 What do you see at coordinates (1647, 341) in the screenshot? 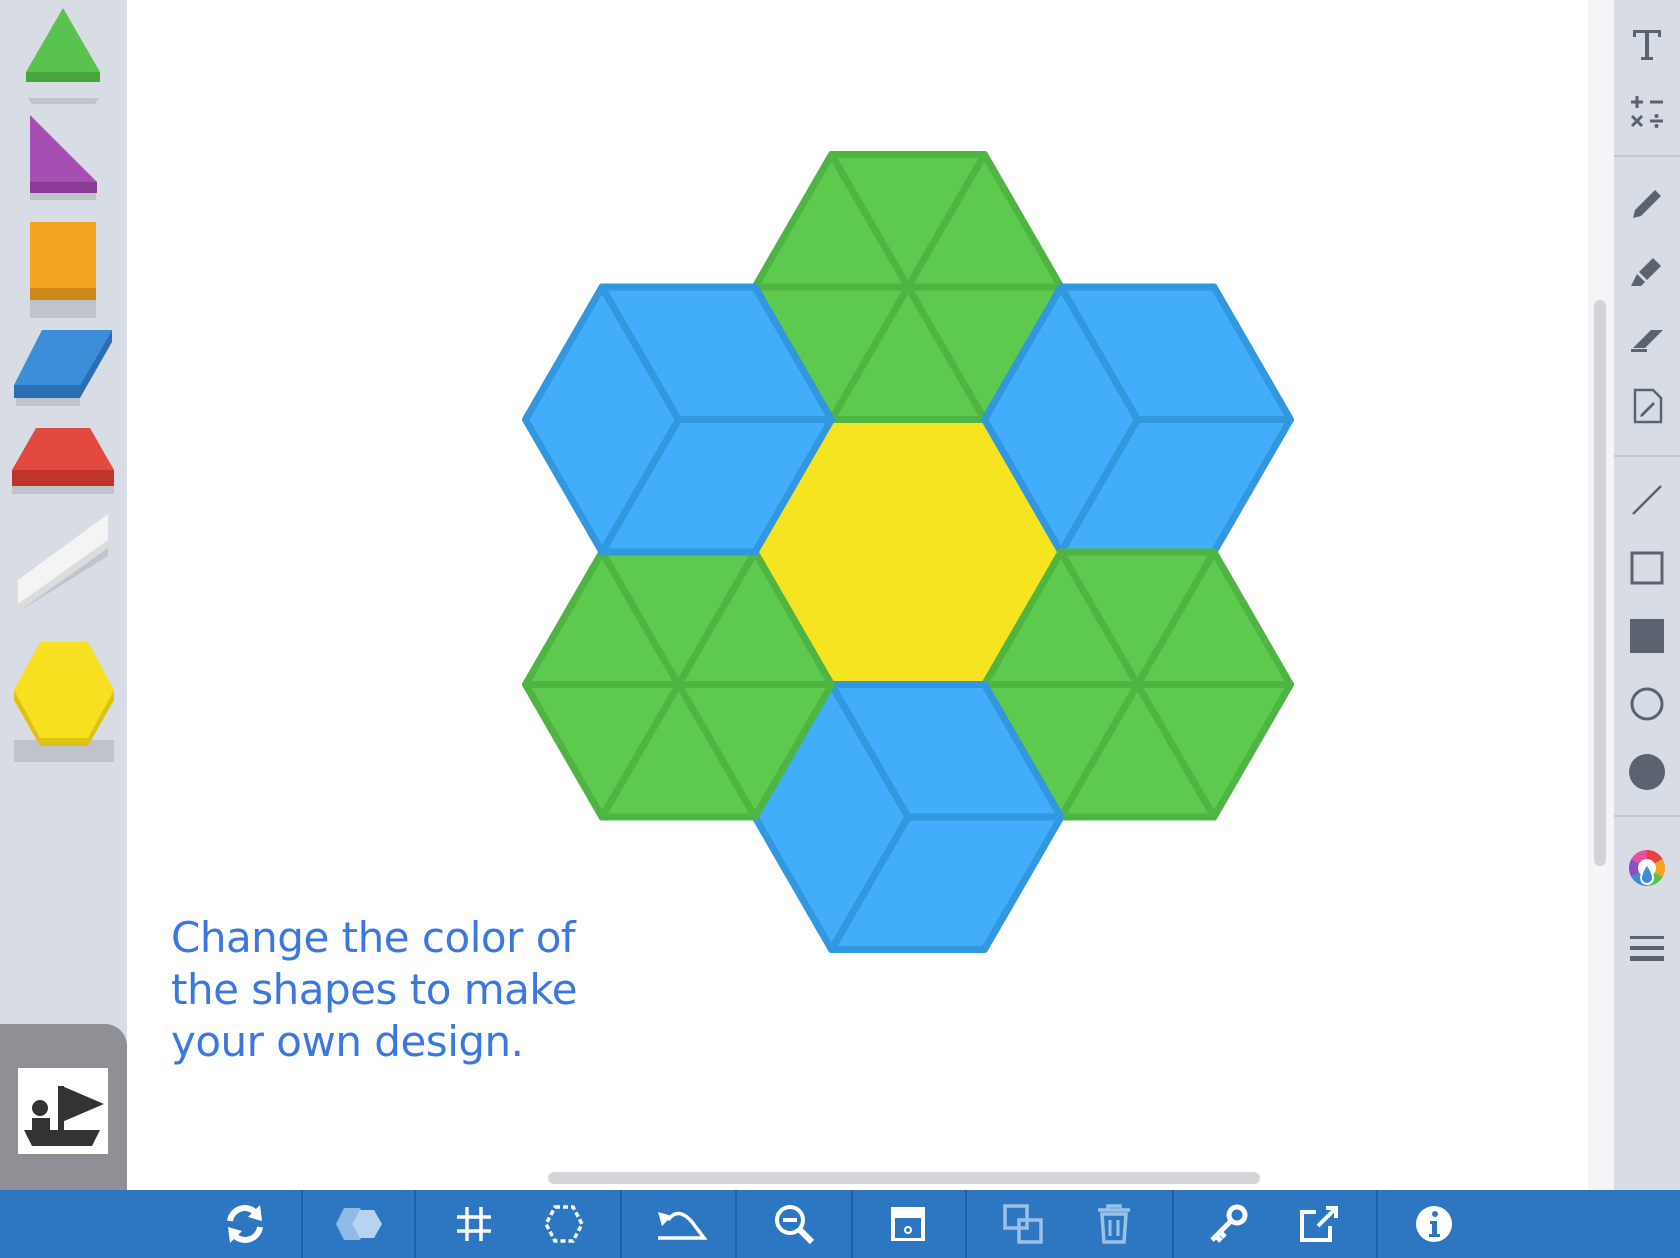
I see `eraser-icon` at bounding box center [1647, 341].